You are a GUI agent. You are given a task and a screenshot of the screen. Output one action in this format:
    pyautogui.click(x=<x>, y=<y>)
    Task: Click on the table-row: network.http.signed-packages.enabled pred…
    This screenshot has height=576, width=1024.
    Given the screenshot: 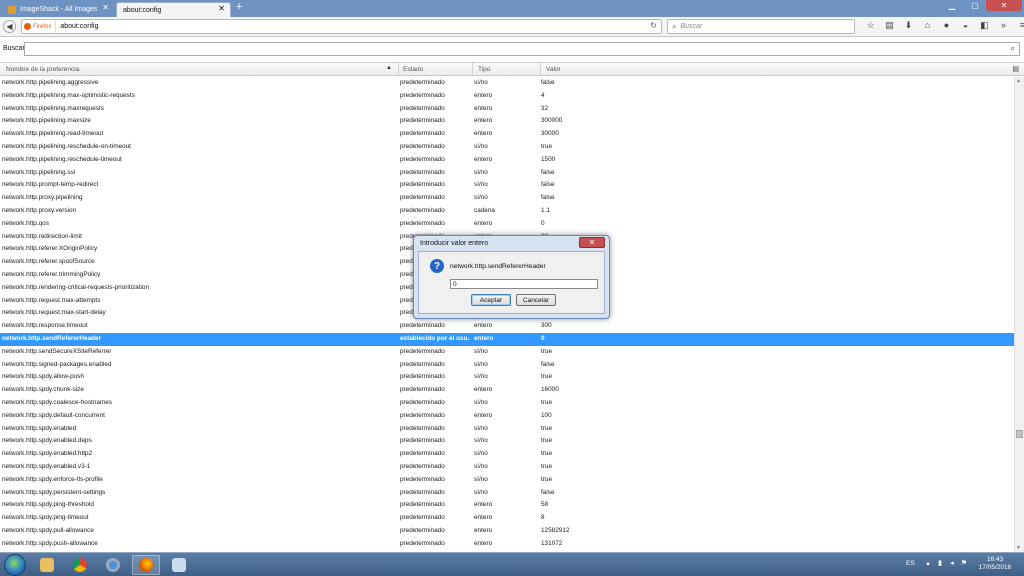 What is the action you would take?
    pyautogui.click(x=507, y=365)
    